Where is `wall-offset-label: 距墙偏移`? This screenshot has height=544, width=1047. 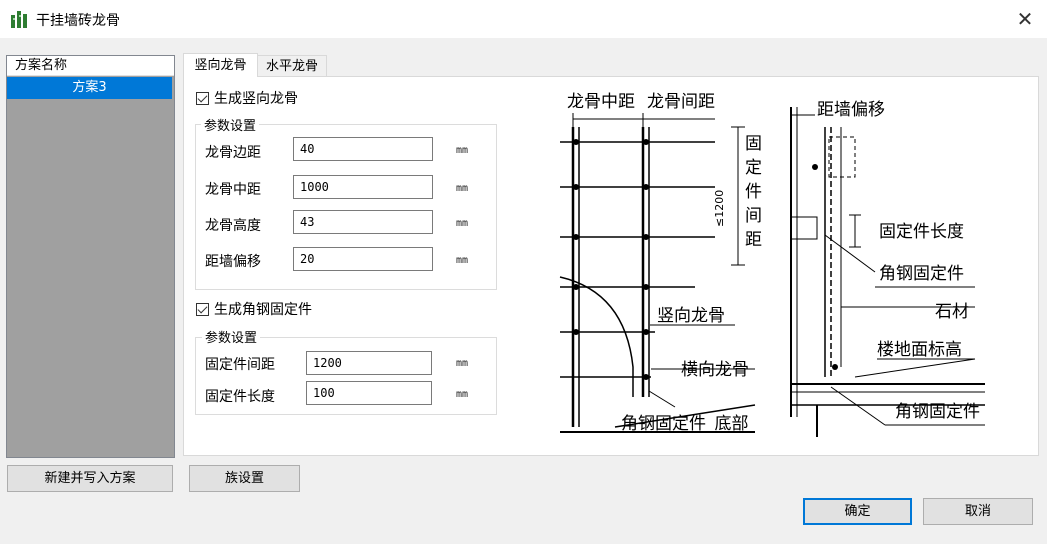 wall-offset-label: 距墙偏移 is located at coordinates (233, 262).